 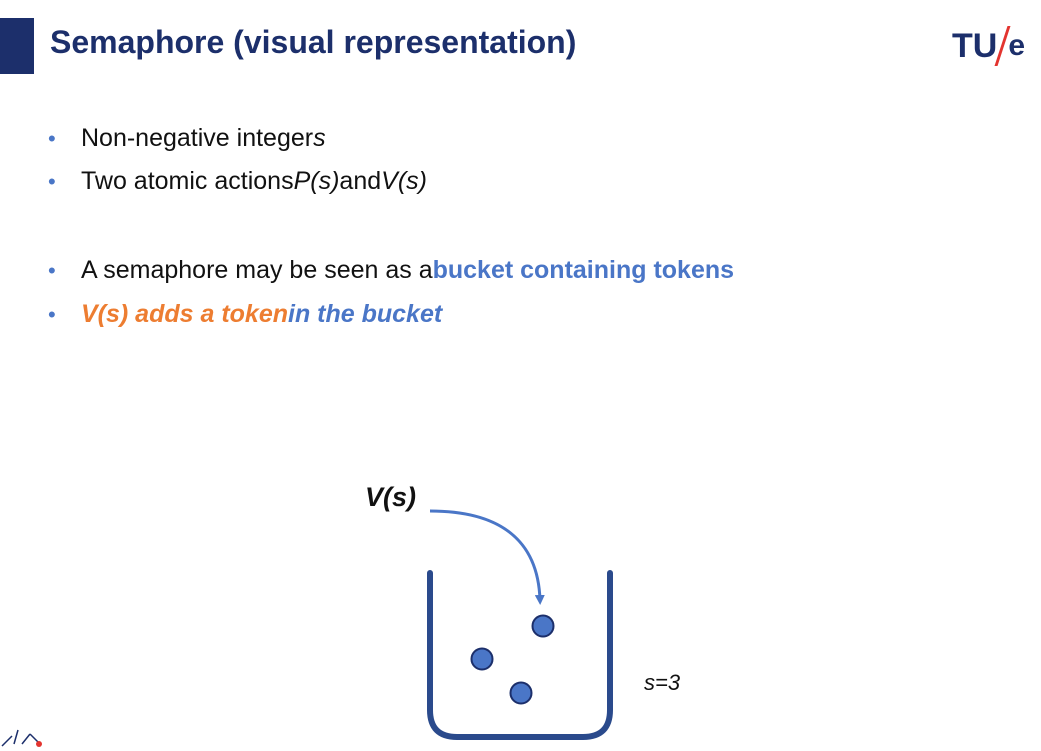 I want to click on v-action-label: V(s), so click(x=391, y=497).